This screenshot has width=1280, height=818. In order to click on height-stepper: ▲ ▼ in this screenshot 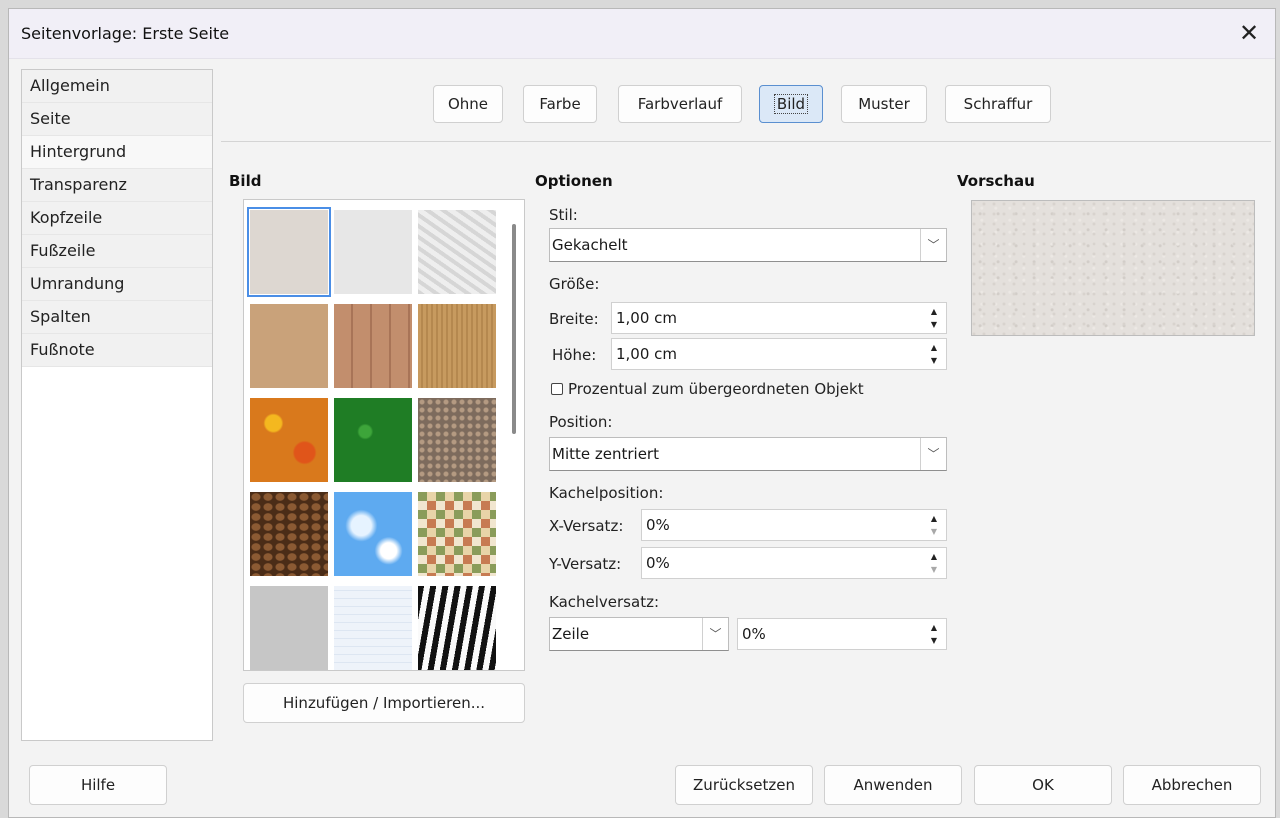, I will do `click(934, 354)`.